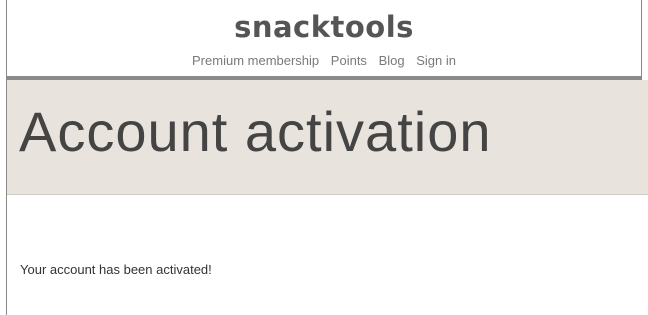 This screenshot has width=648, height=315. Describe the element at coordinates (324, 60) in the screenshot. I see `top-nav: Premium membership Points Blog Sign in` at that location.